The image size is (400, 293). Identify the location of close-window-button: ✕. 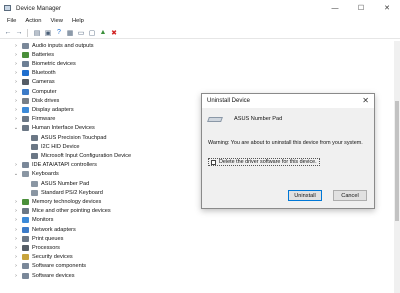
(387, 8).